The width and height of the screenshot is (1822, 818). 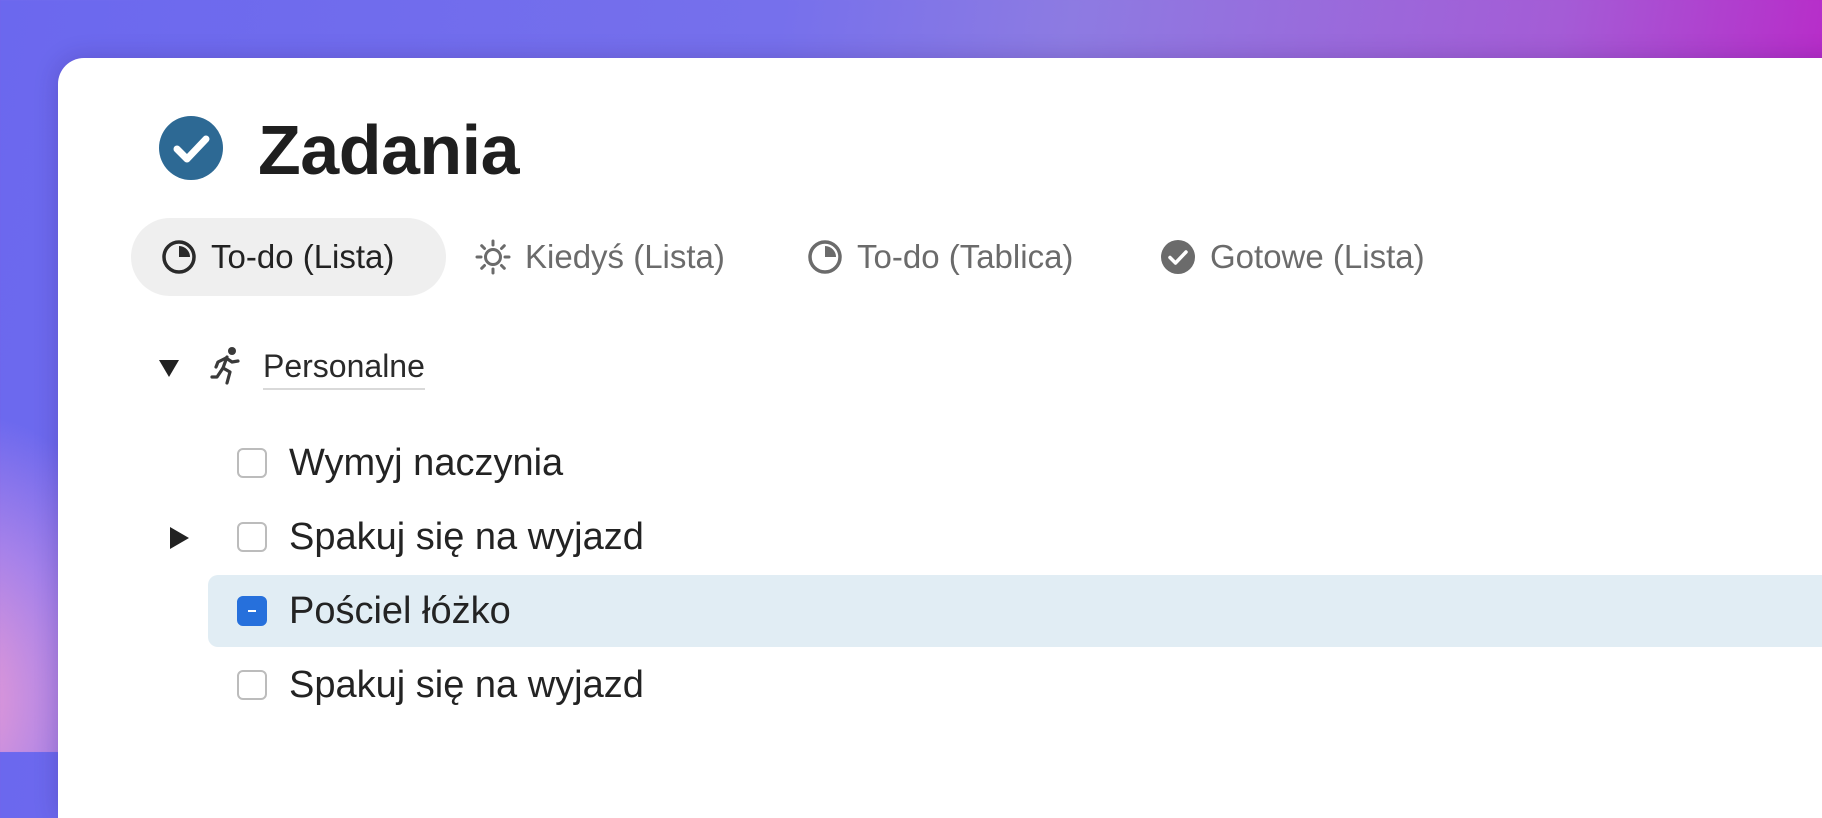 What do you see at coordinates (225, 366) in the screenshot?
I see `running-person-icon` at bounding box center [225, 366].